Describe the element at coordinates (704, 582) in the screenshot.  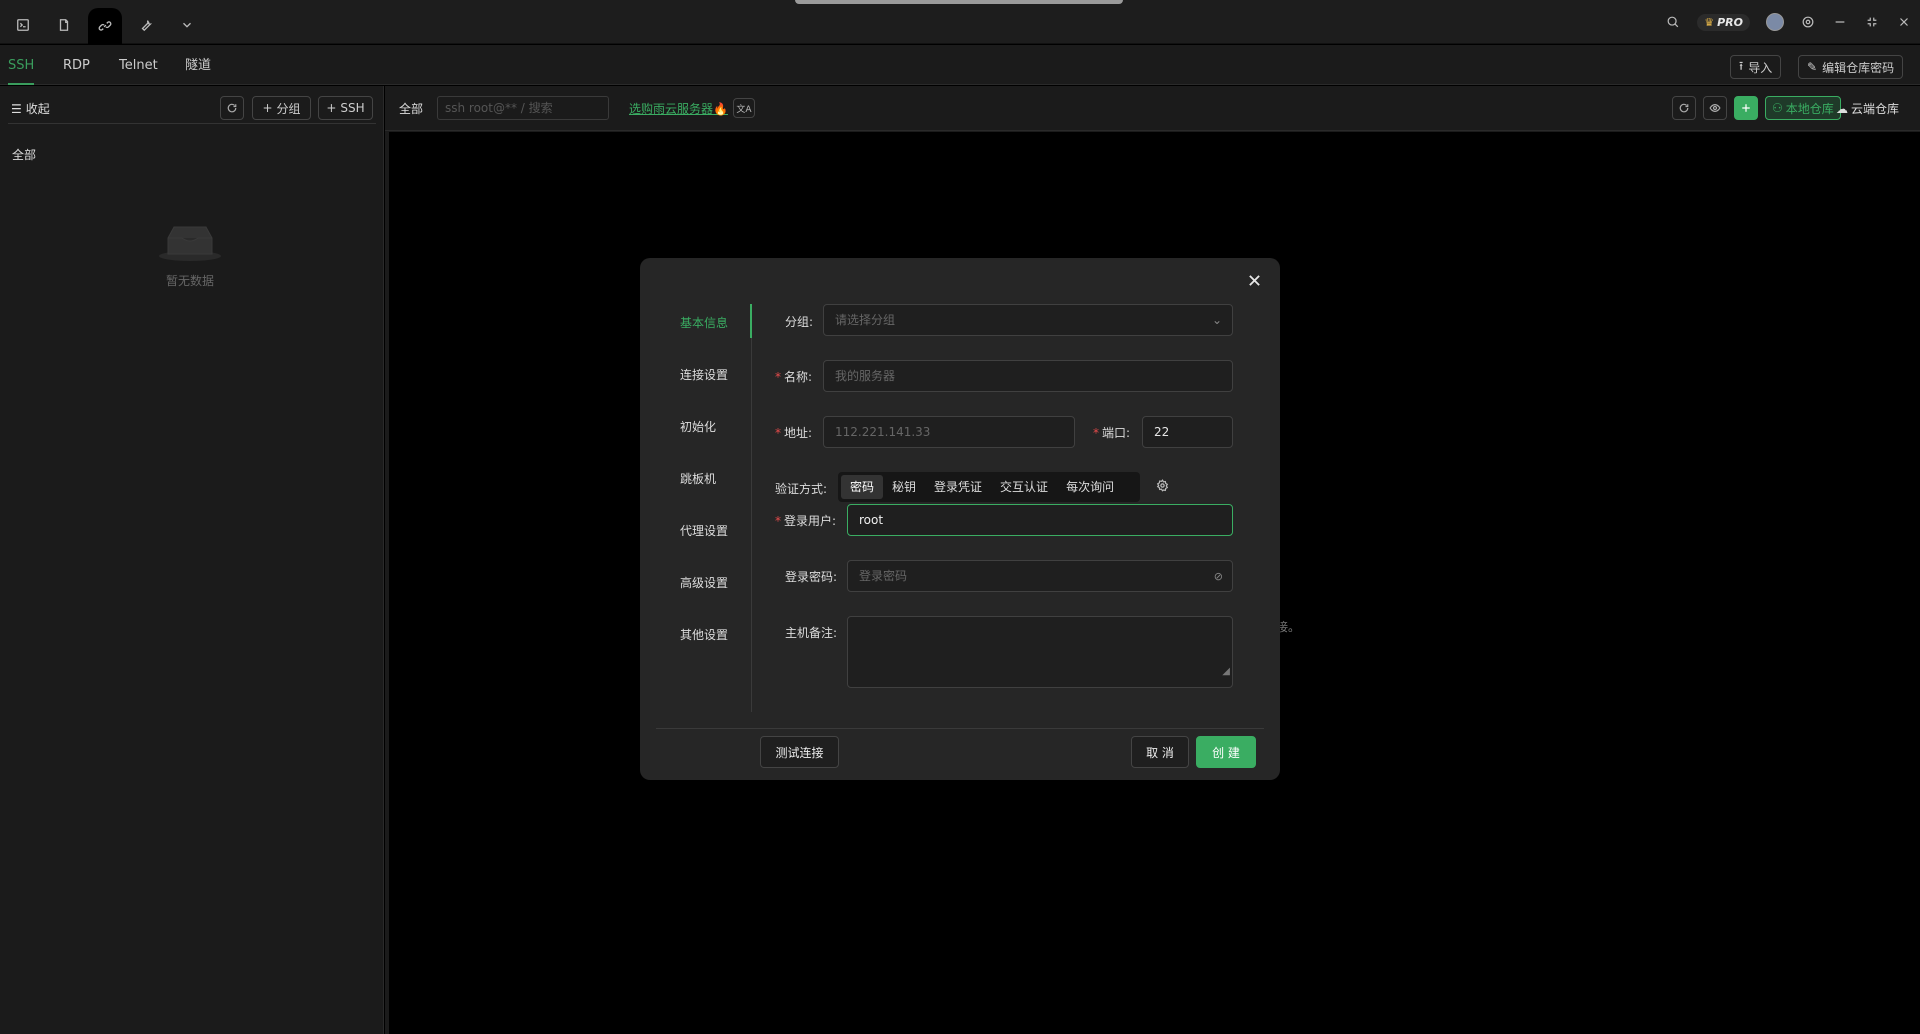
I see `nav-advanced-settings: 高级设置` at that location.